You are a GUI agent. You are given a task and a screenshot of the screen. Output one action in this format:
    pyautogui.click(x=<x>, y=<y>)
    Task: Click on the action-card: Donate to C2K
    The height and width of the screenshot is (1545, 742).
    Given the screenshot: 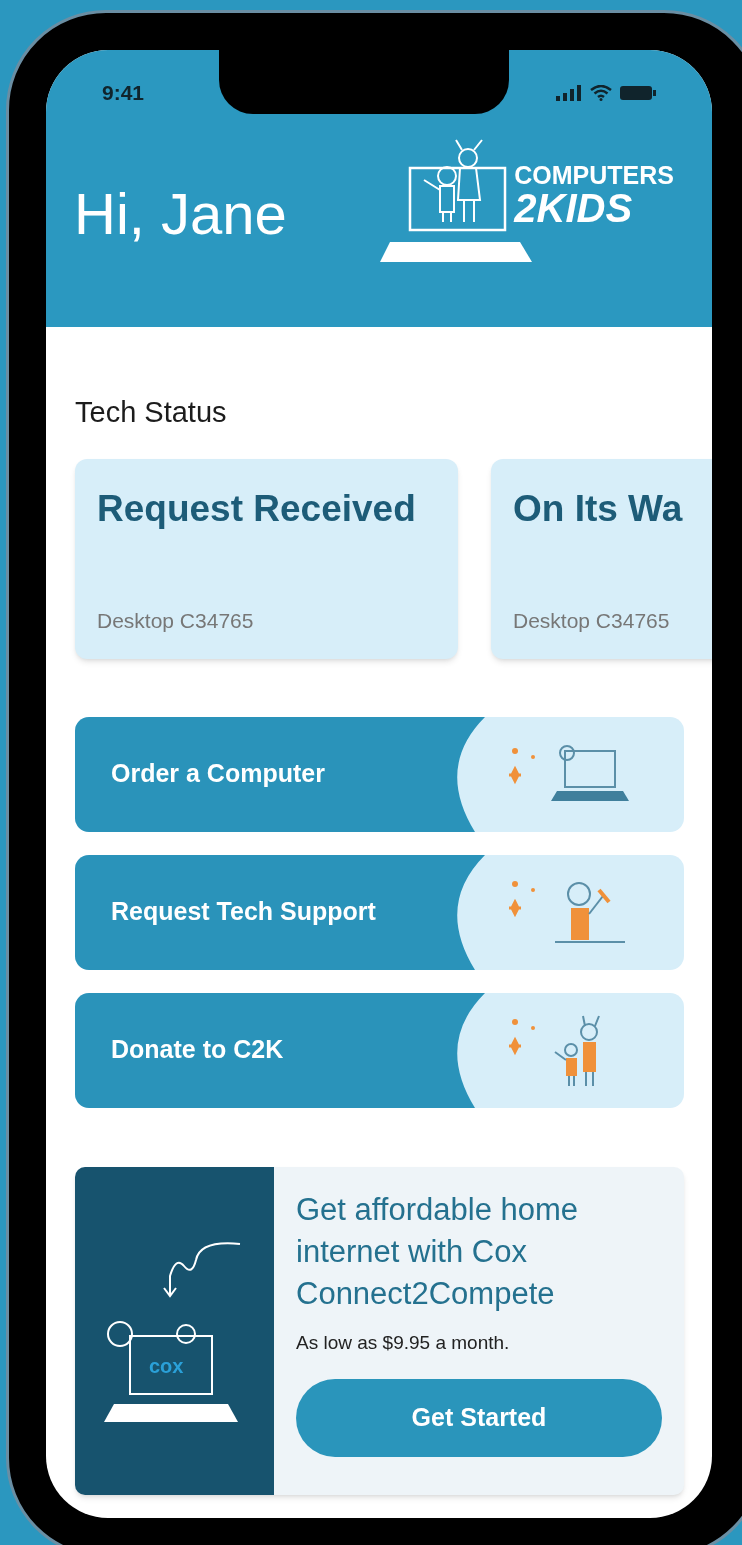 What is the action you would take?
    pyautogui.click(x=379, y=1050)
    